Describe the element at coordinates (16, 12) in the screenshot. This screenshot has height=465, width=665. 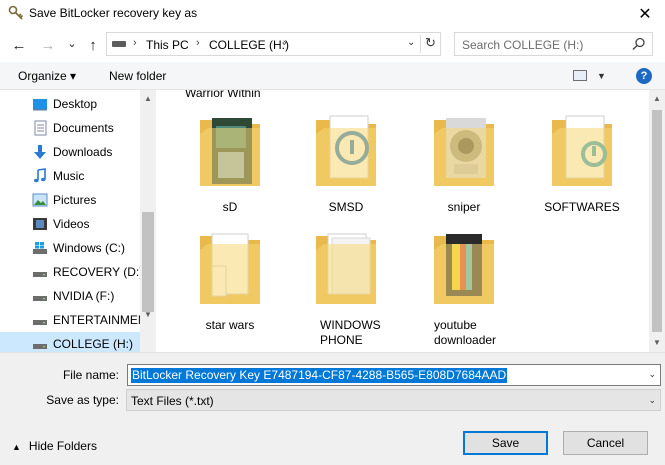
I see `bitlocker-key-icon` at that location.